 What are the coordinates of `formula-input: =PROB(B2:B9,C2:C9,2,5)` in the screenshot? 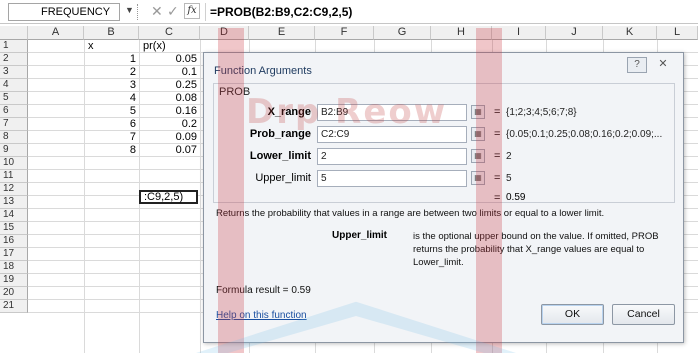 It's located at (451, 12).